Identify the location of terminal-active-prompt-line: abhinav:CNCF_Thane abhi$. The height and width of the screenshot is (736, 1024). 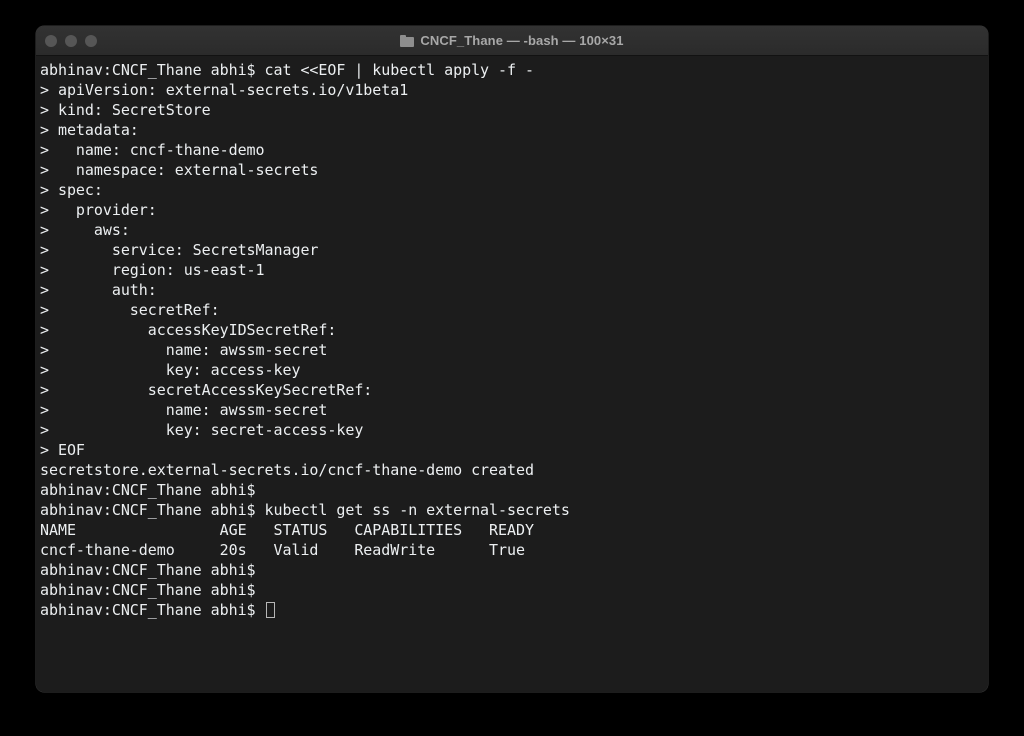
(514, 610).